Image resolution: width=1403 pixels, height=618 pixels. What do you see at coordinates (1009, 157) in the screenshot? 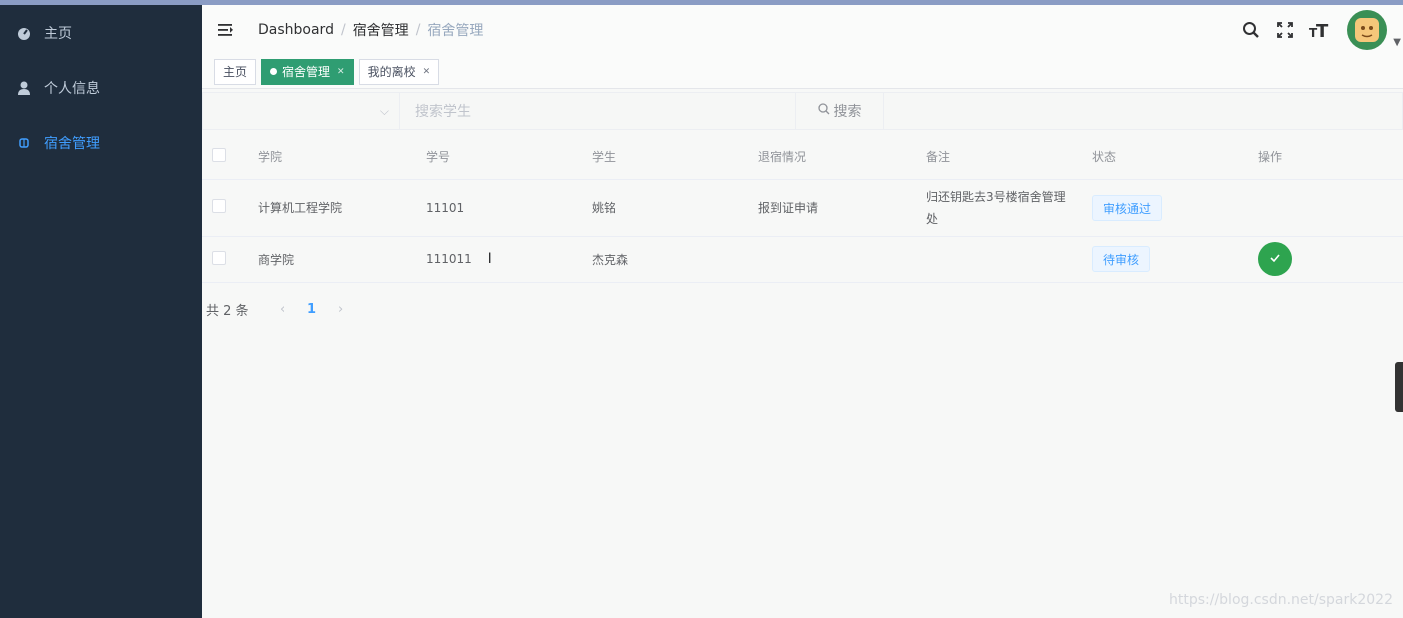
I see `column-header: 备注` at bounding box center [1009, 157].